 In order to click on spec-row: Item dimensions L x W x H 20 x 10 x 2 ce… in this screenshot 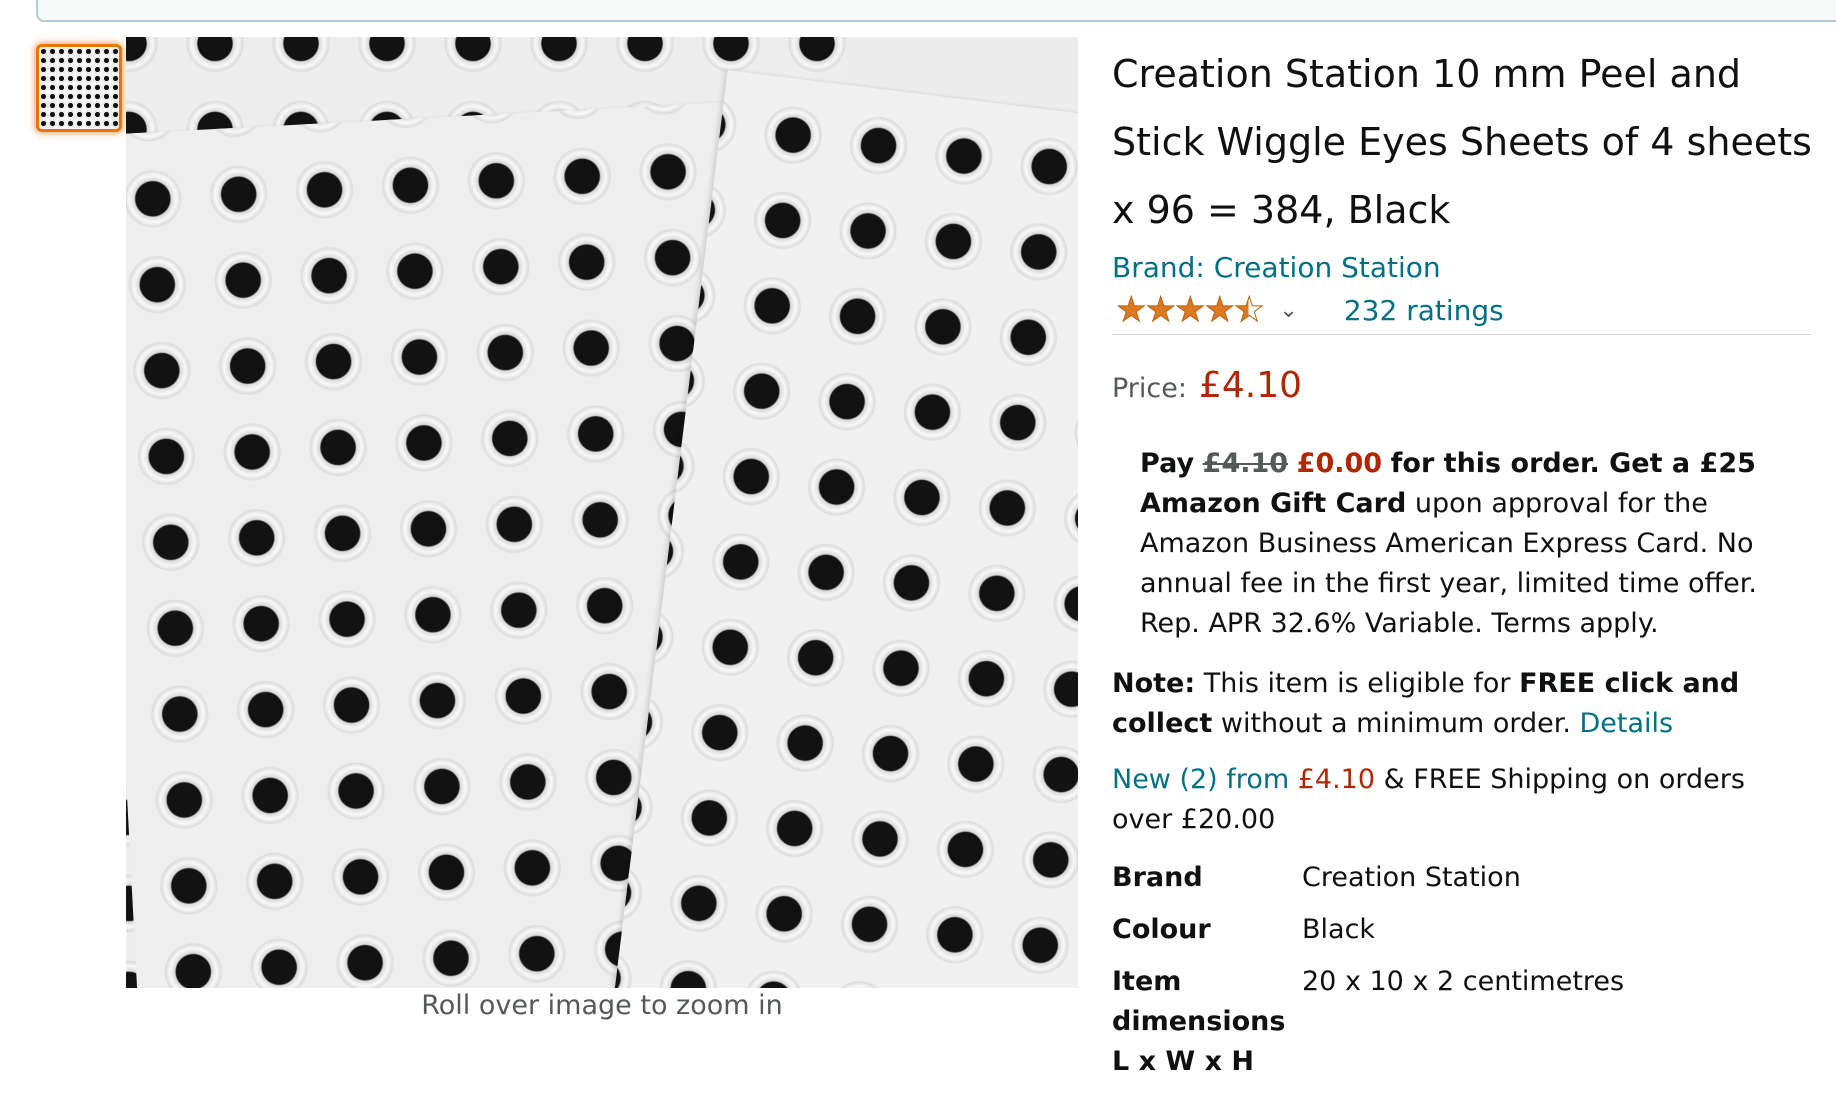, I will do `click(1462, 1022)`.